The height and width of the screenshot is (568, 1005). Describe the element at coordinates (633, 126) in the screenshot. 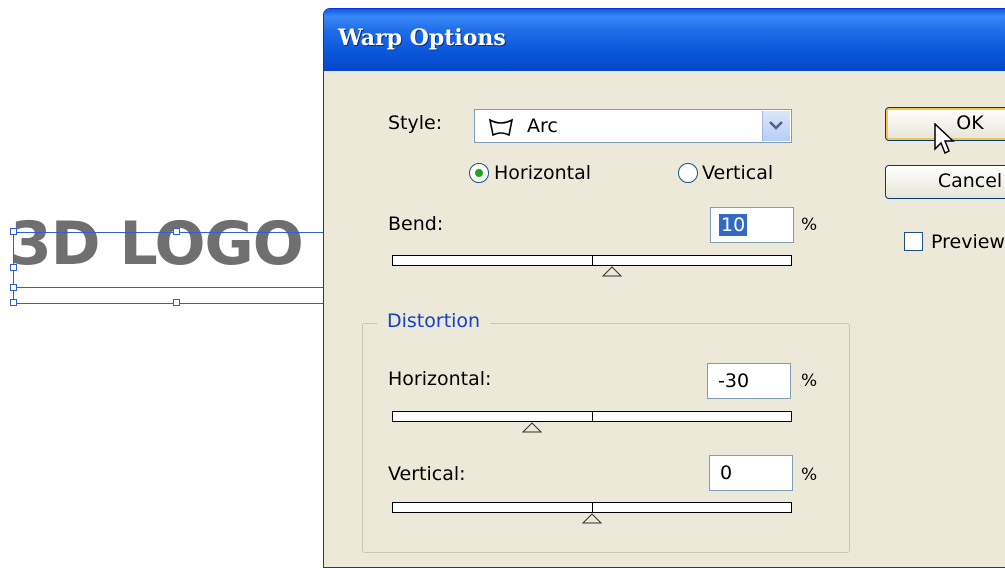

I see `style-dropdown: Arc` at that location.